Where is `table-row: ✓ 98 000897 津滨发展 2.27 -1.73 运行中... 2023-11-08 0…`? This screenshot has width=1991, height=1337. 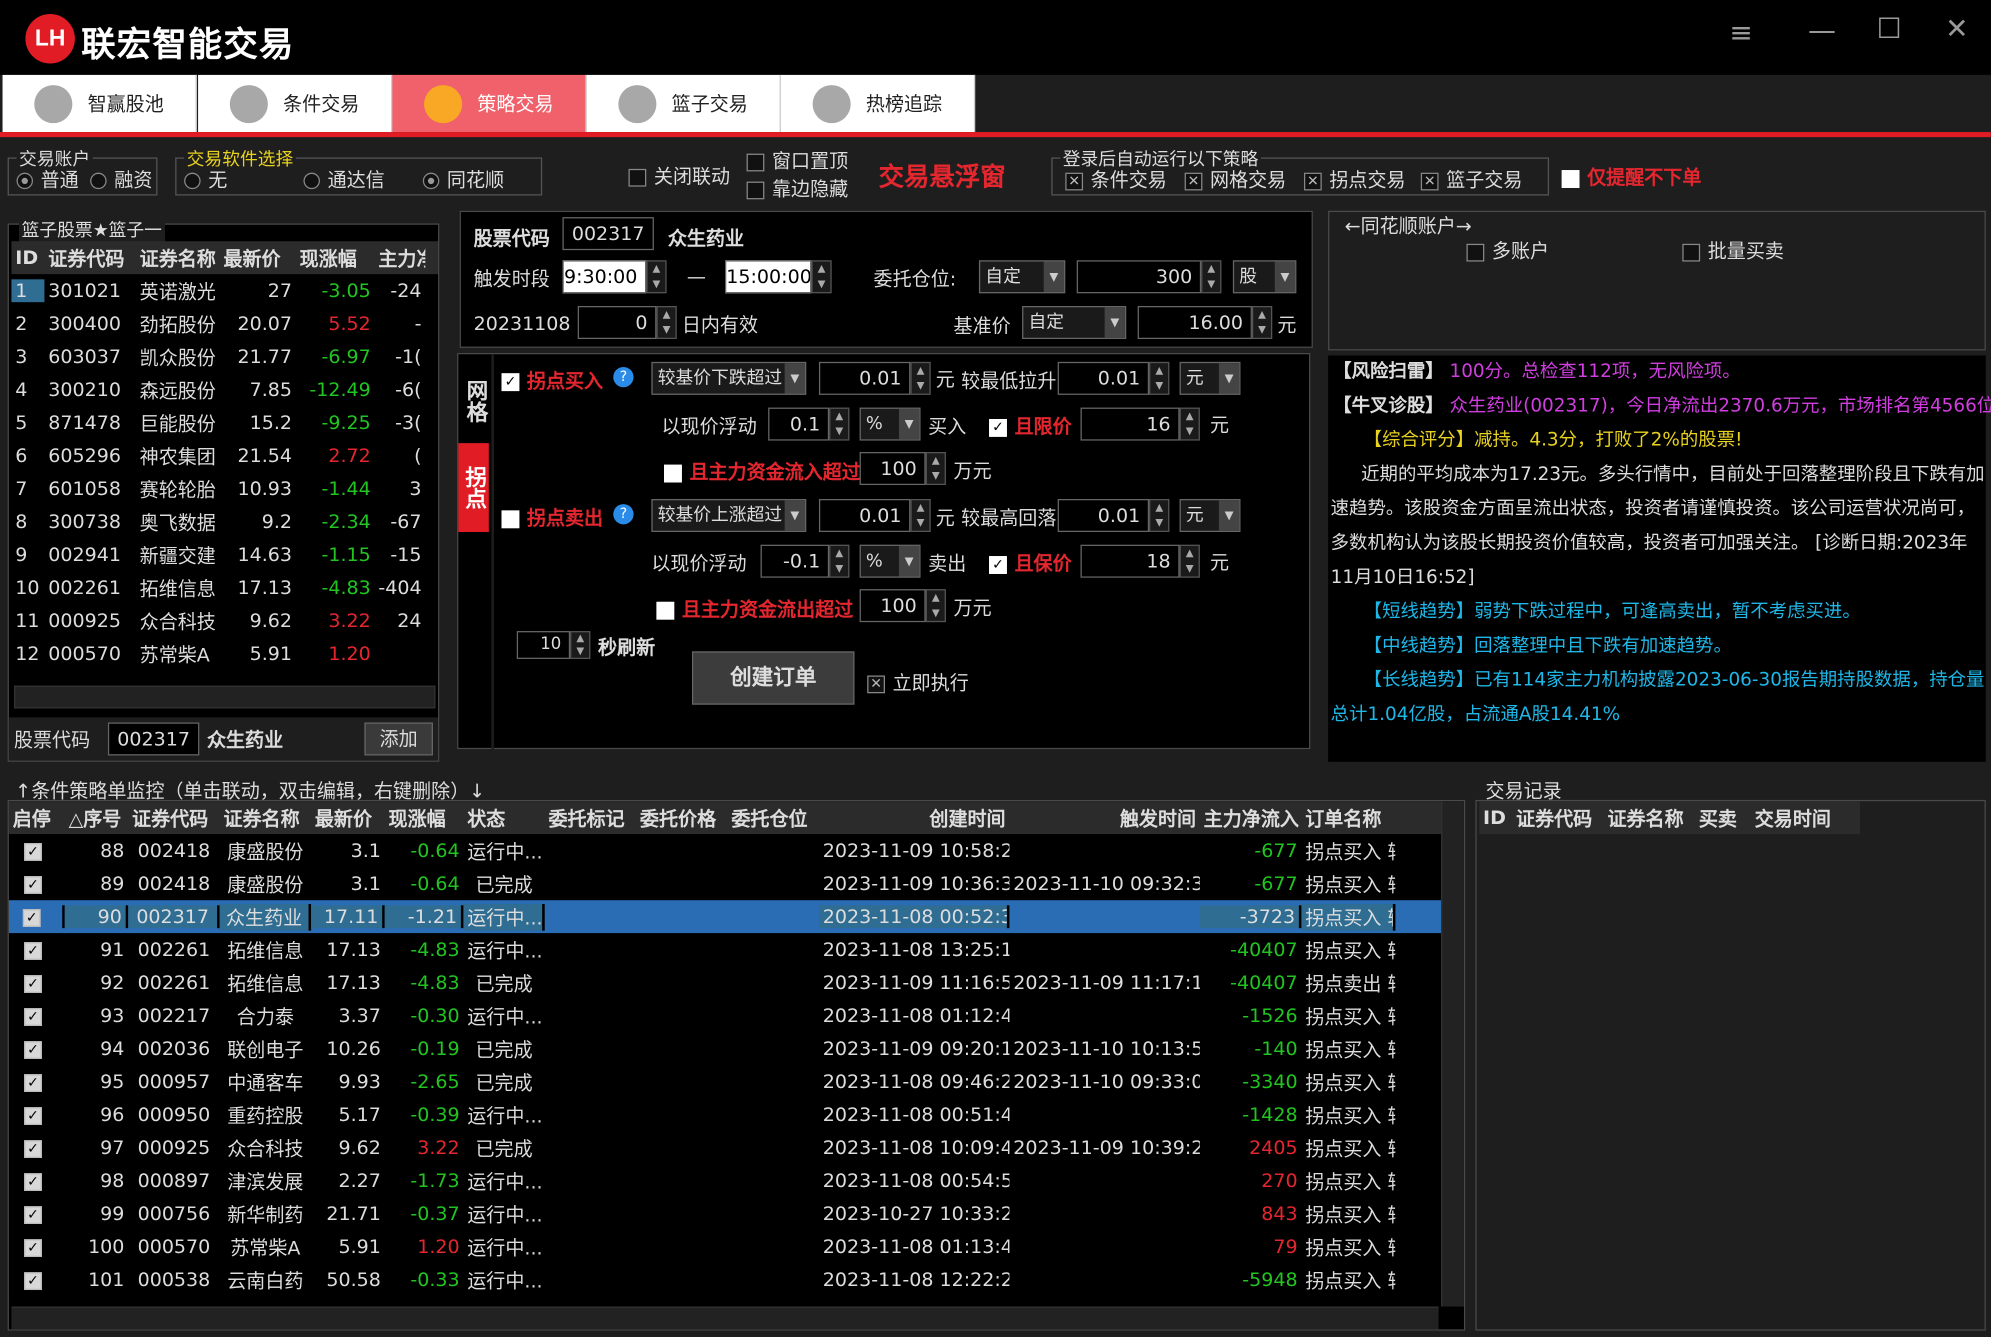 table-row: ✓ 98 000897 津滨发展 2.27 -1.73 运行中... 2023-11-08 0… is located at coordinates (725, 1181).